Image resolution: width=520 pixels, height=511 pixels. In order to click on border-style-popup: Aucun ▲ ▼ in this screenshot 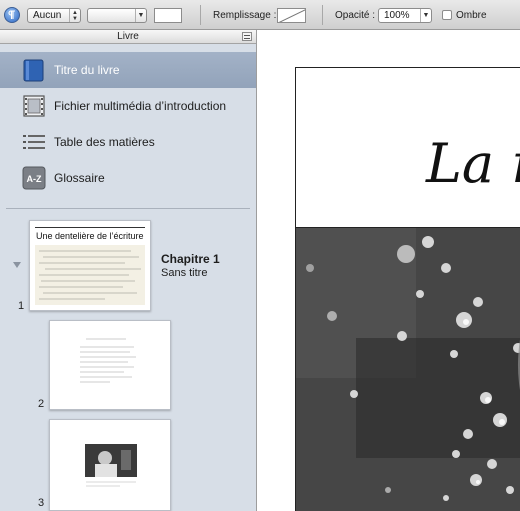, I will do `click(54, 15)`.